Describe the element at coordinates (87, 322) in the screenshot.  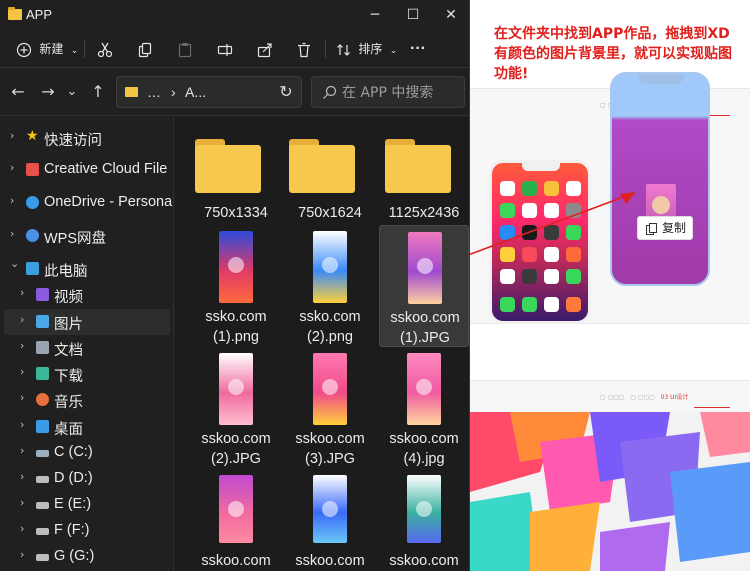
I see `sidebar-item: › 图片` at that location.